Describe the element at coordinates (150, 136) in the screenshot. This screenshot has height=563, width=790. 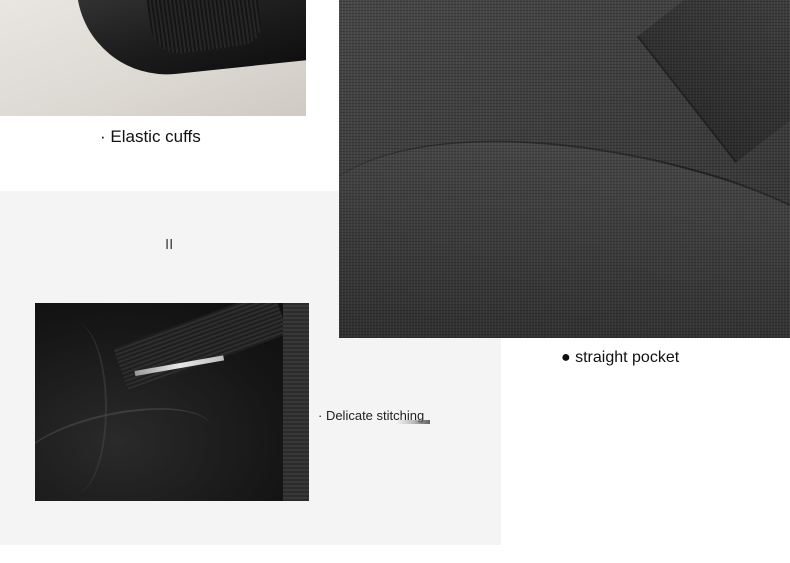
I see `elastic-cuffs-caption: · Elastic cuffs` at that location.